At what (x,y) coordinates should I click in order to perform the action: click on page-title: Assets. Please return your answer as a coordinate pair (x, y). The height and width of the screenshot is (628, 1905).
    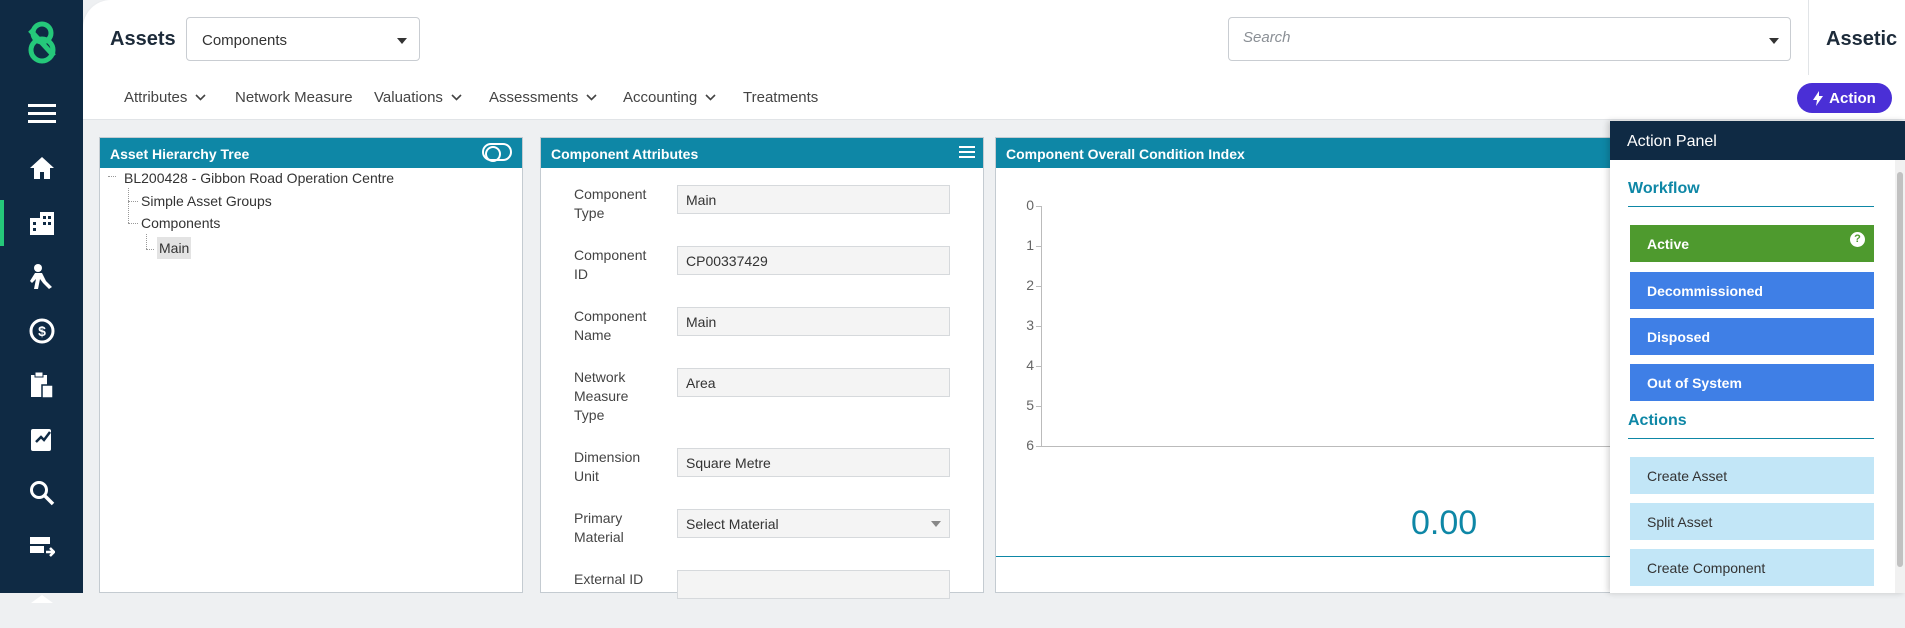
    Looking at the image, I should click on (143, 39).